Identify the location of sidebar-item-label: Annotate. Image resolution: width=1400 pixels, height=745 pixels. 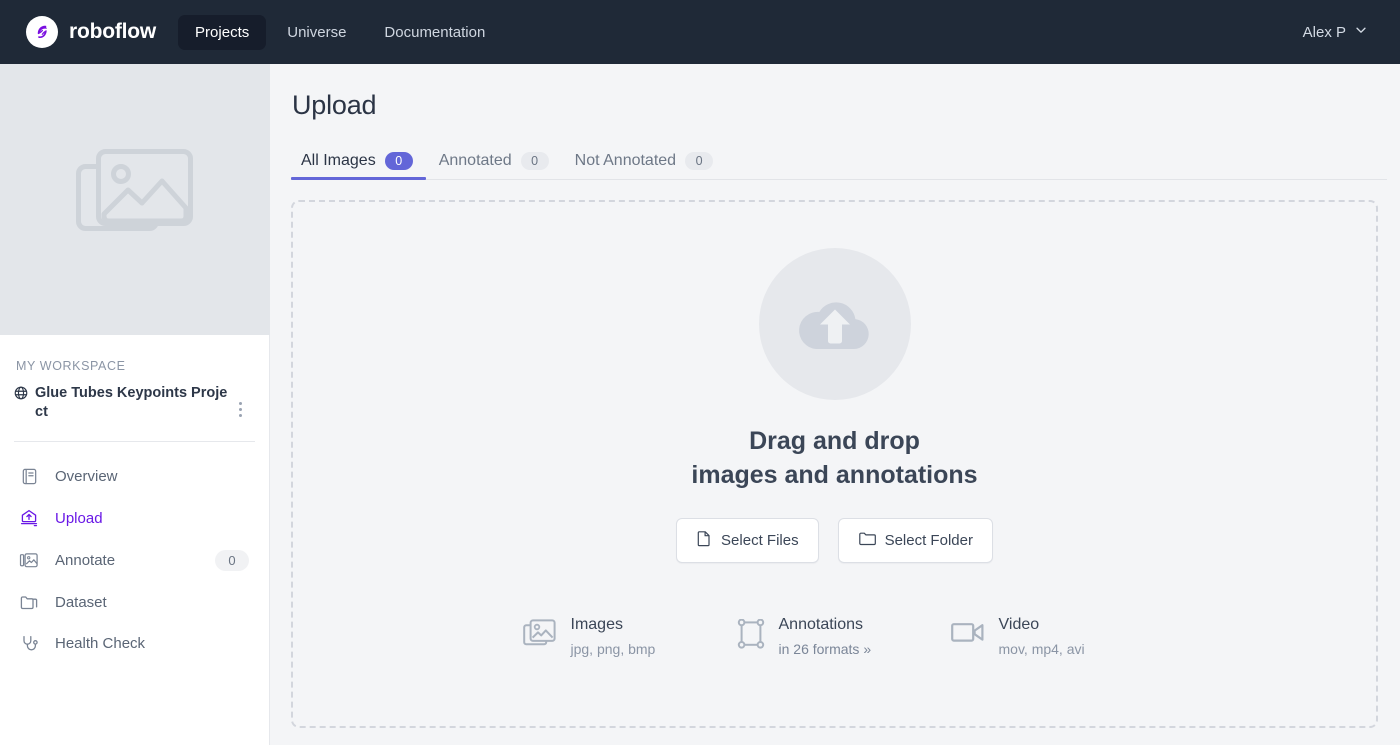
(85, 561).